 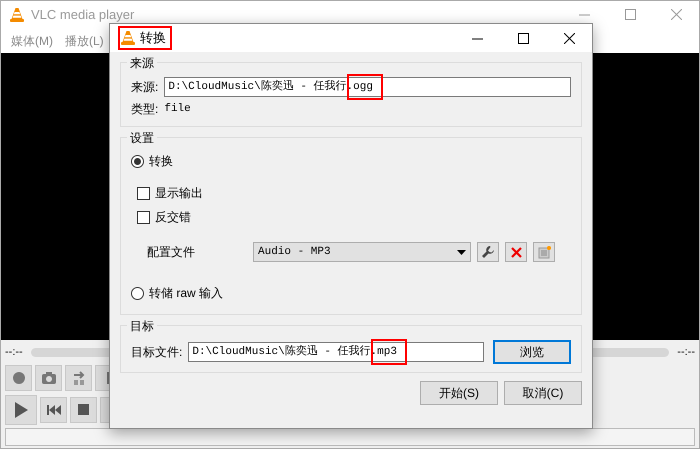 I want to click on stop-icon, so click(x=84, y=410).